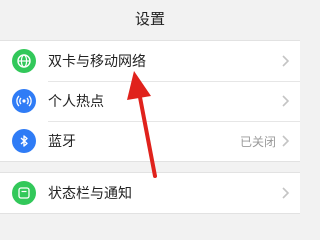  I want to click on globe-icon, so click(24, 61).